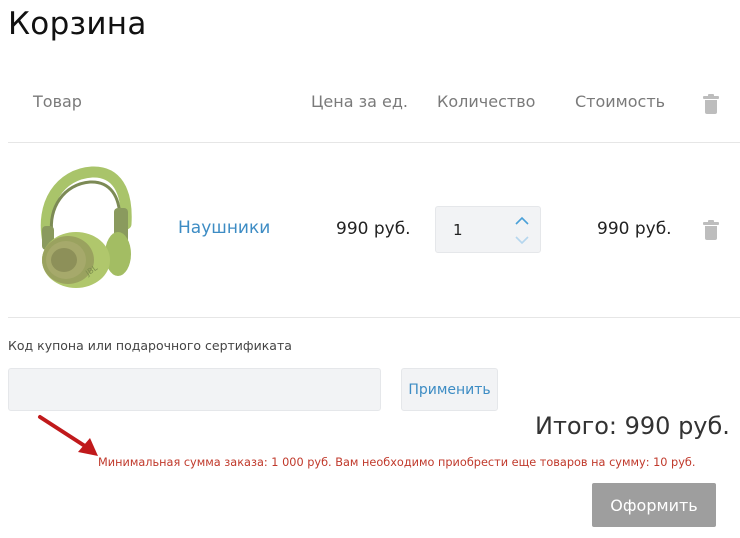  Describe the element at coordinates (360, 101) in the screenshot. I see `column-header-unit-price: Цена за ед.` at that location.